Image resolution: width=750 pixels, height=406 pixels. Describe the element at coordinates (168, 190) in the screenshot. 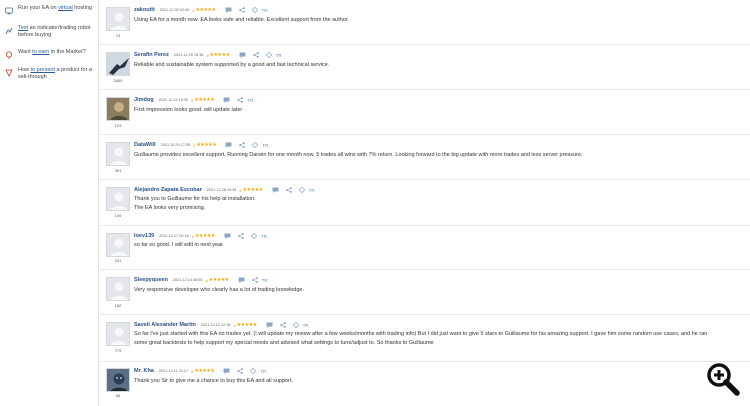

I see `review-author: Alejandro Zapata Escobar` at that location.